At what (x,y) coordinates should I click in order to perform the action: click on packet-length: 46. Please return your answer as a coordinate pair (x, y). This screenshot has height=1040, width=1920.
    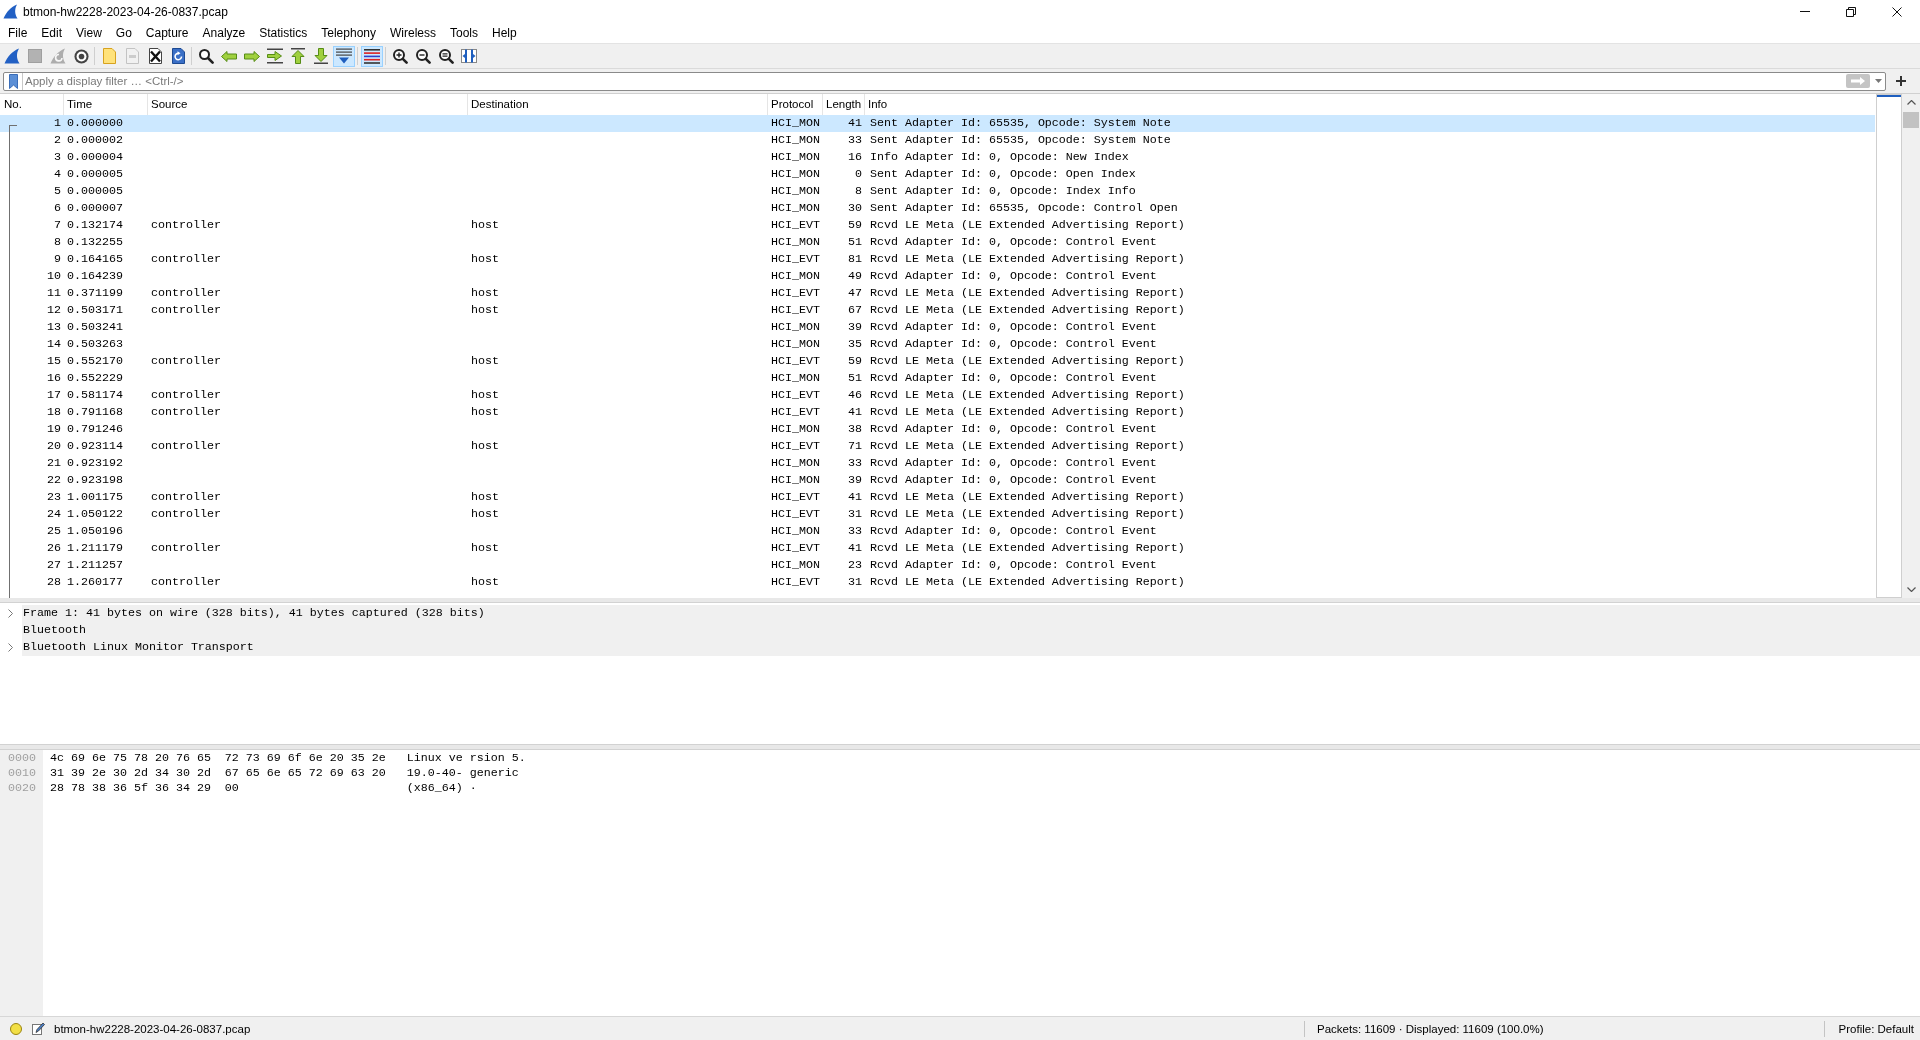
    Looking at the image, I should click on (855, 395).